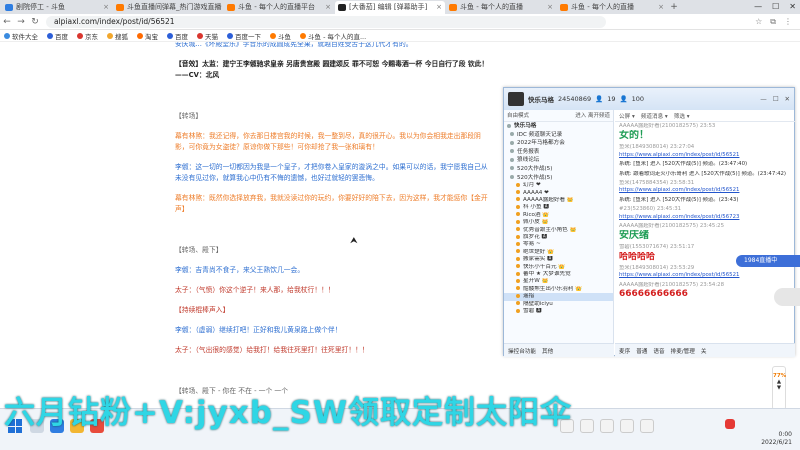  What do you see at coordinates (558, 252) in the screenshot?
I see `member-item: 绝世楚好 👑` at bounding box center [558, 252].